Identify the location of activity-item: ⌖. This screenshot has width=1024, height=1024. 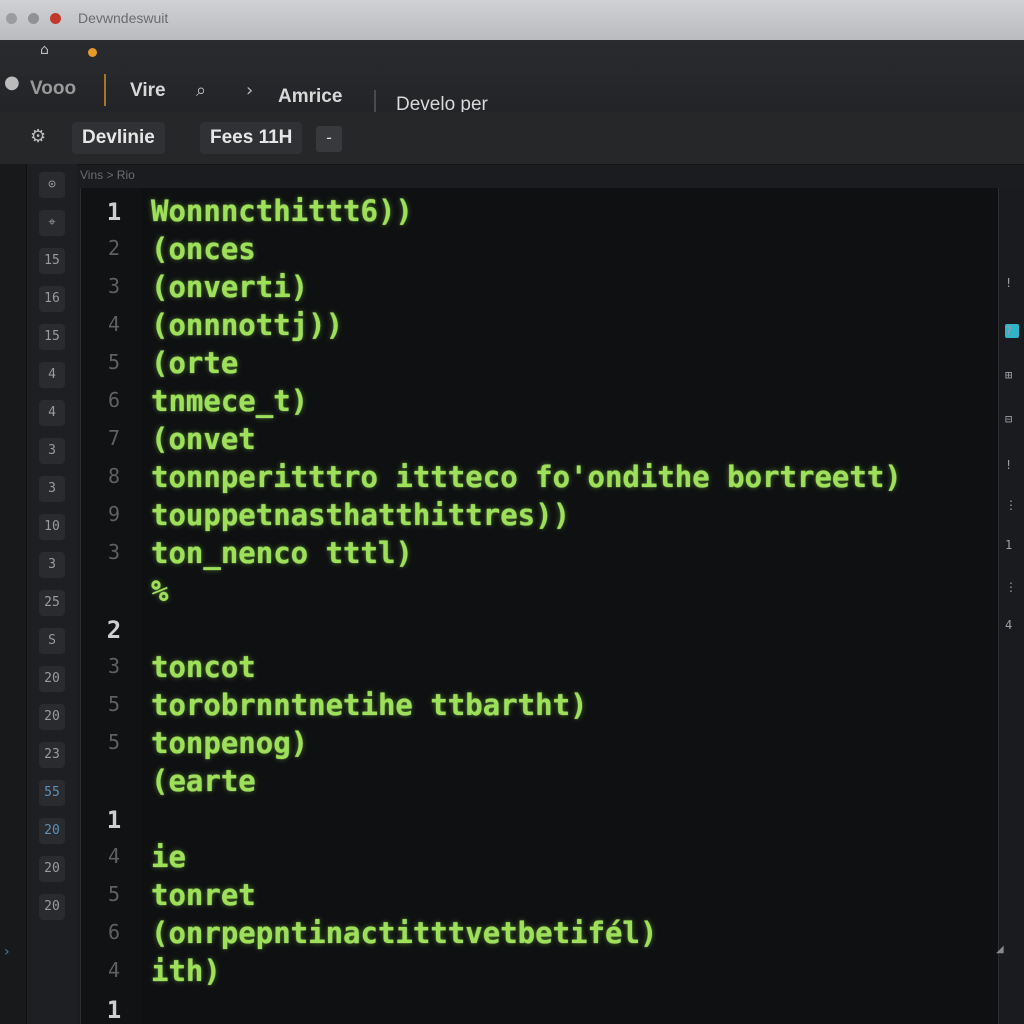
(52, 223).